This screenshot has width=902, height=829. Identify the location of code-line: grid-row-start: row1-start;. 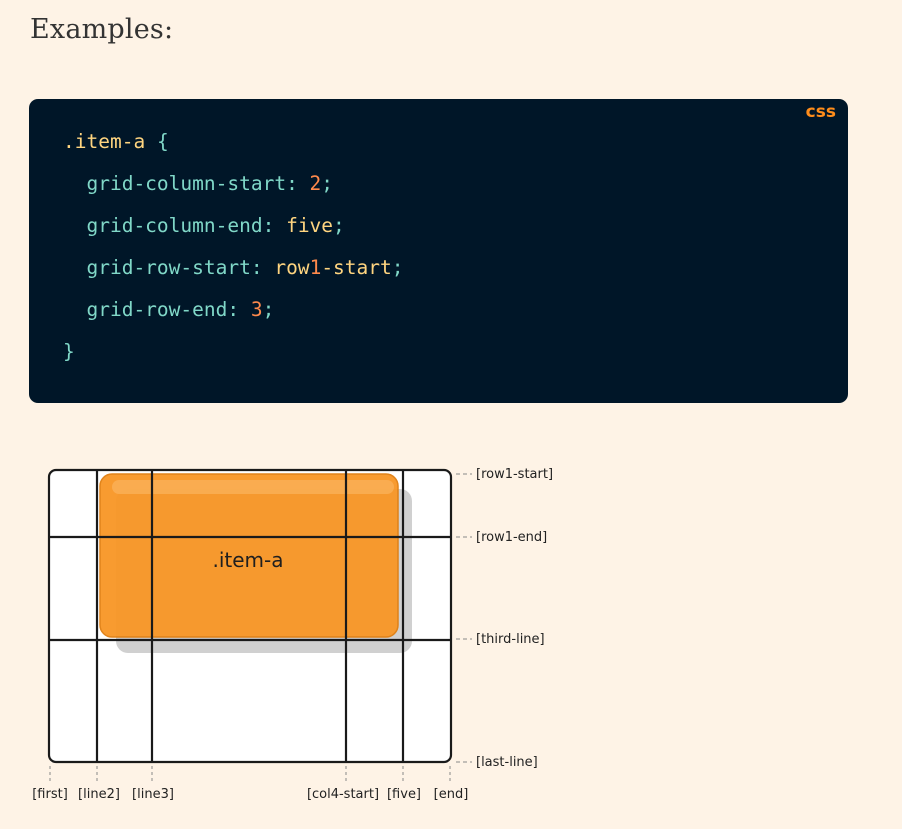
(233, 268).